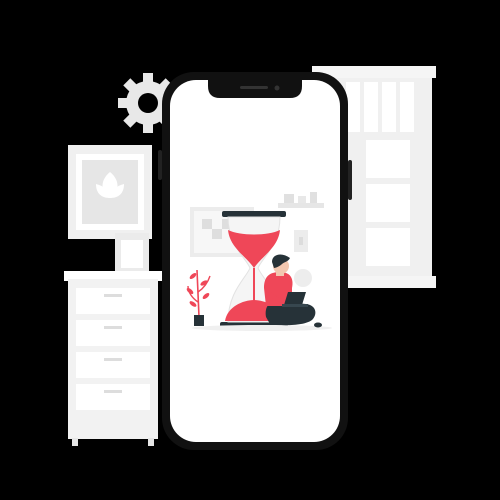 This screenshot has height=500, width=500. I want to click on plant-frame-icon, so click(110, 192).